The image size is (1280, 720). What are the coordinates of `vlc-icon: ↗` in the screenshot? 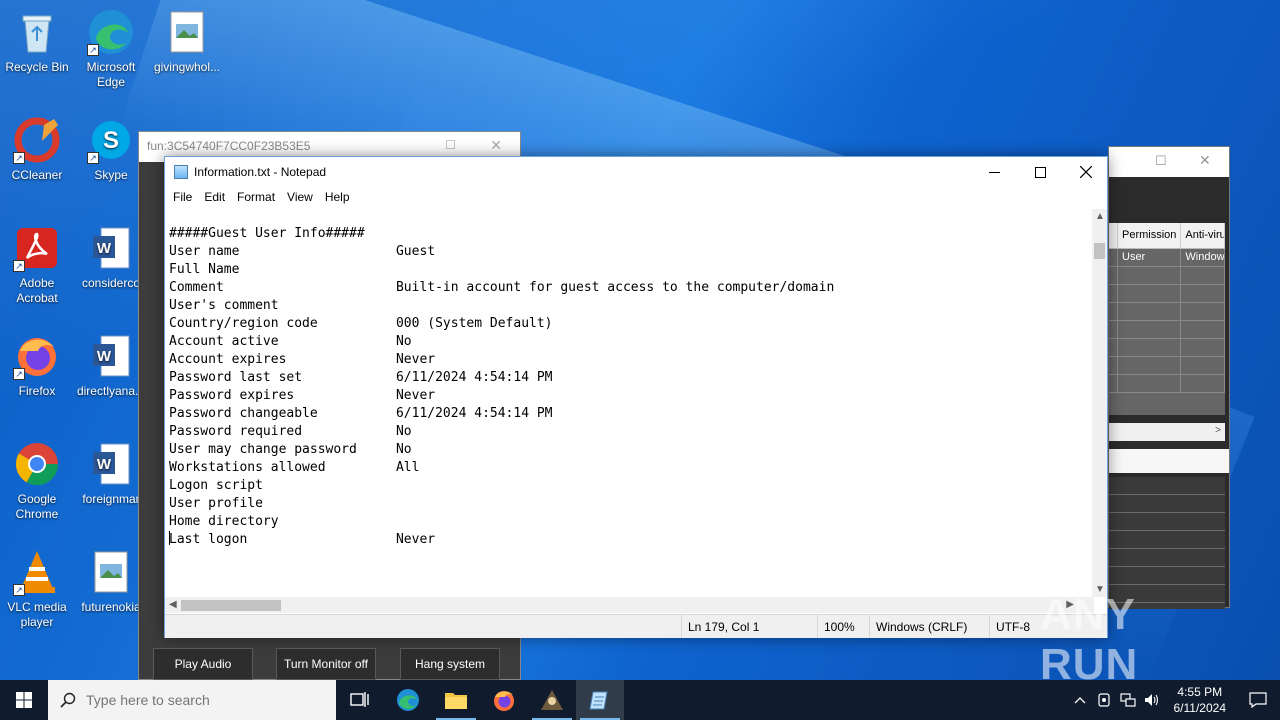 It's located at (37, 572).